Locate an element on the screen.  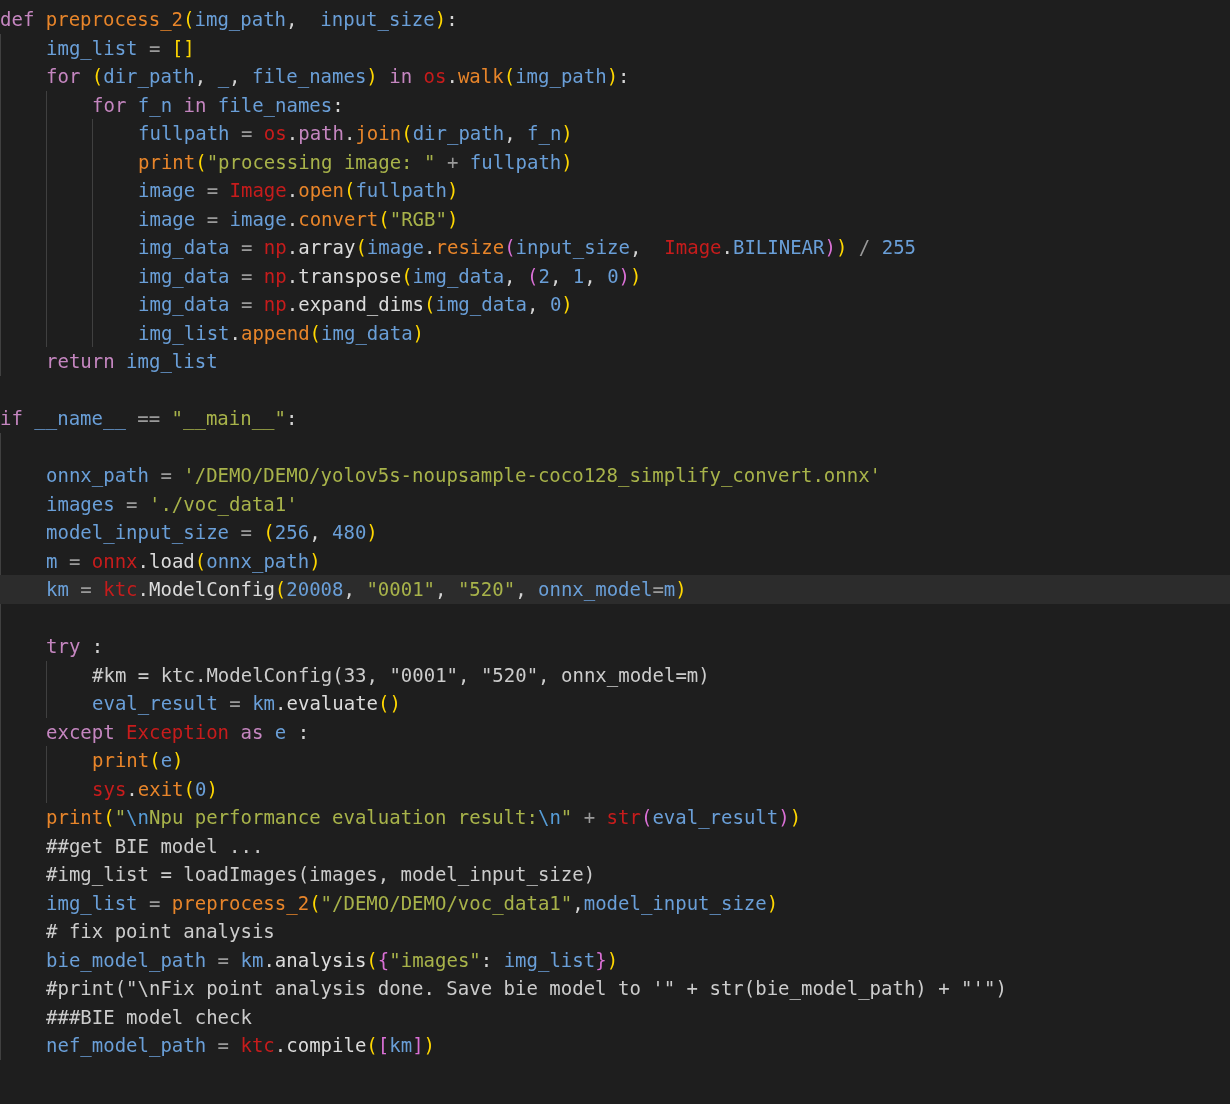
code-line: print("processing image: " + fullpath) is located at coordinates (355, 161).